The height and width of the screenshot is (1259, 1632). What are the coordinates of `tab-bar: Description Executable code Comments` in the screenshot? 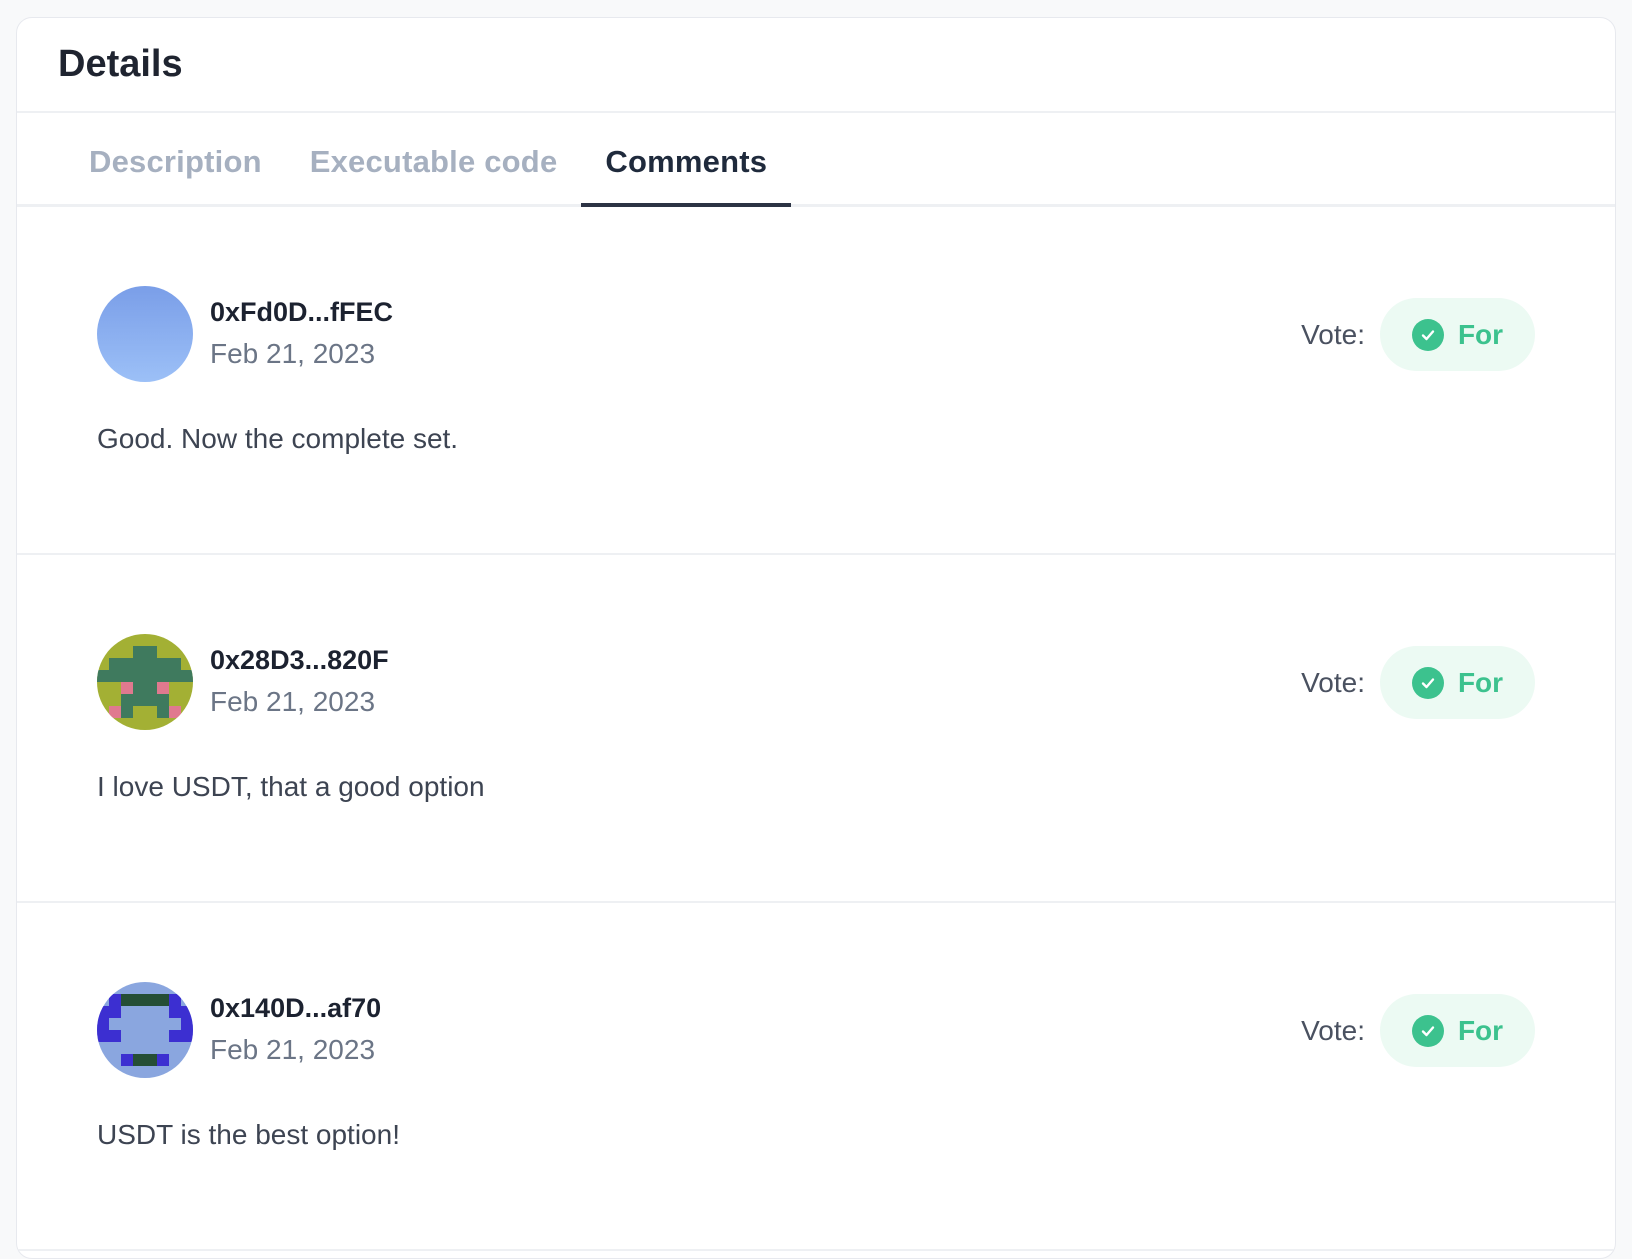 It's located at (816, 160).